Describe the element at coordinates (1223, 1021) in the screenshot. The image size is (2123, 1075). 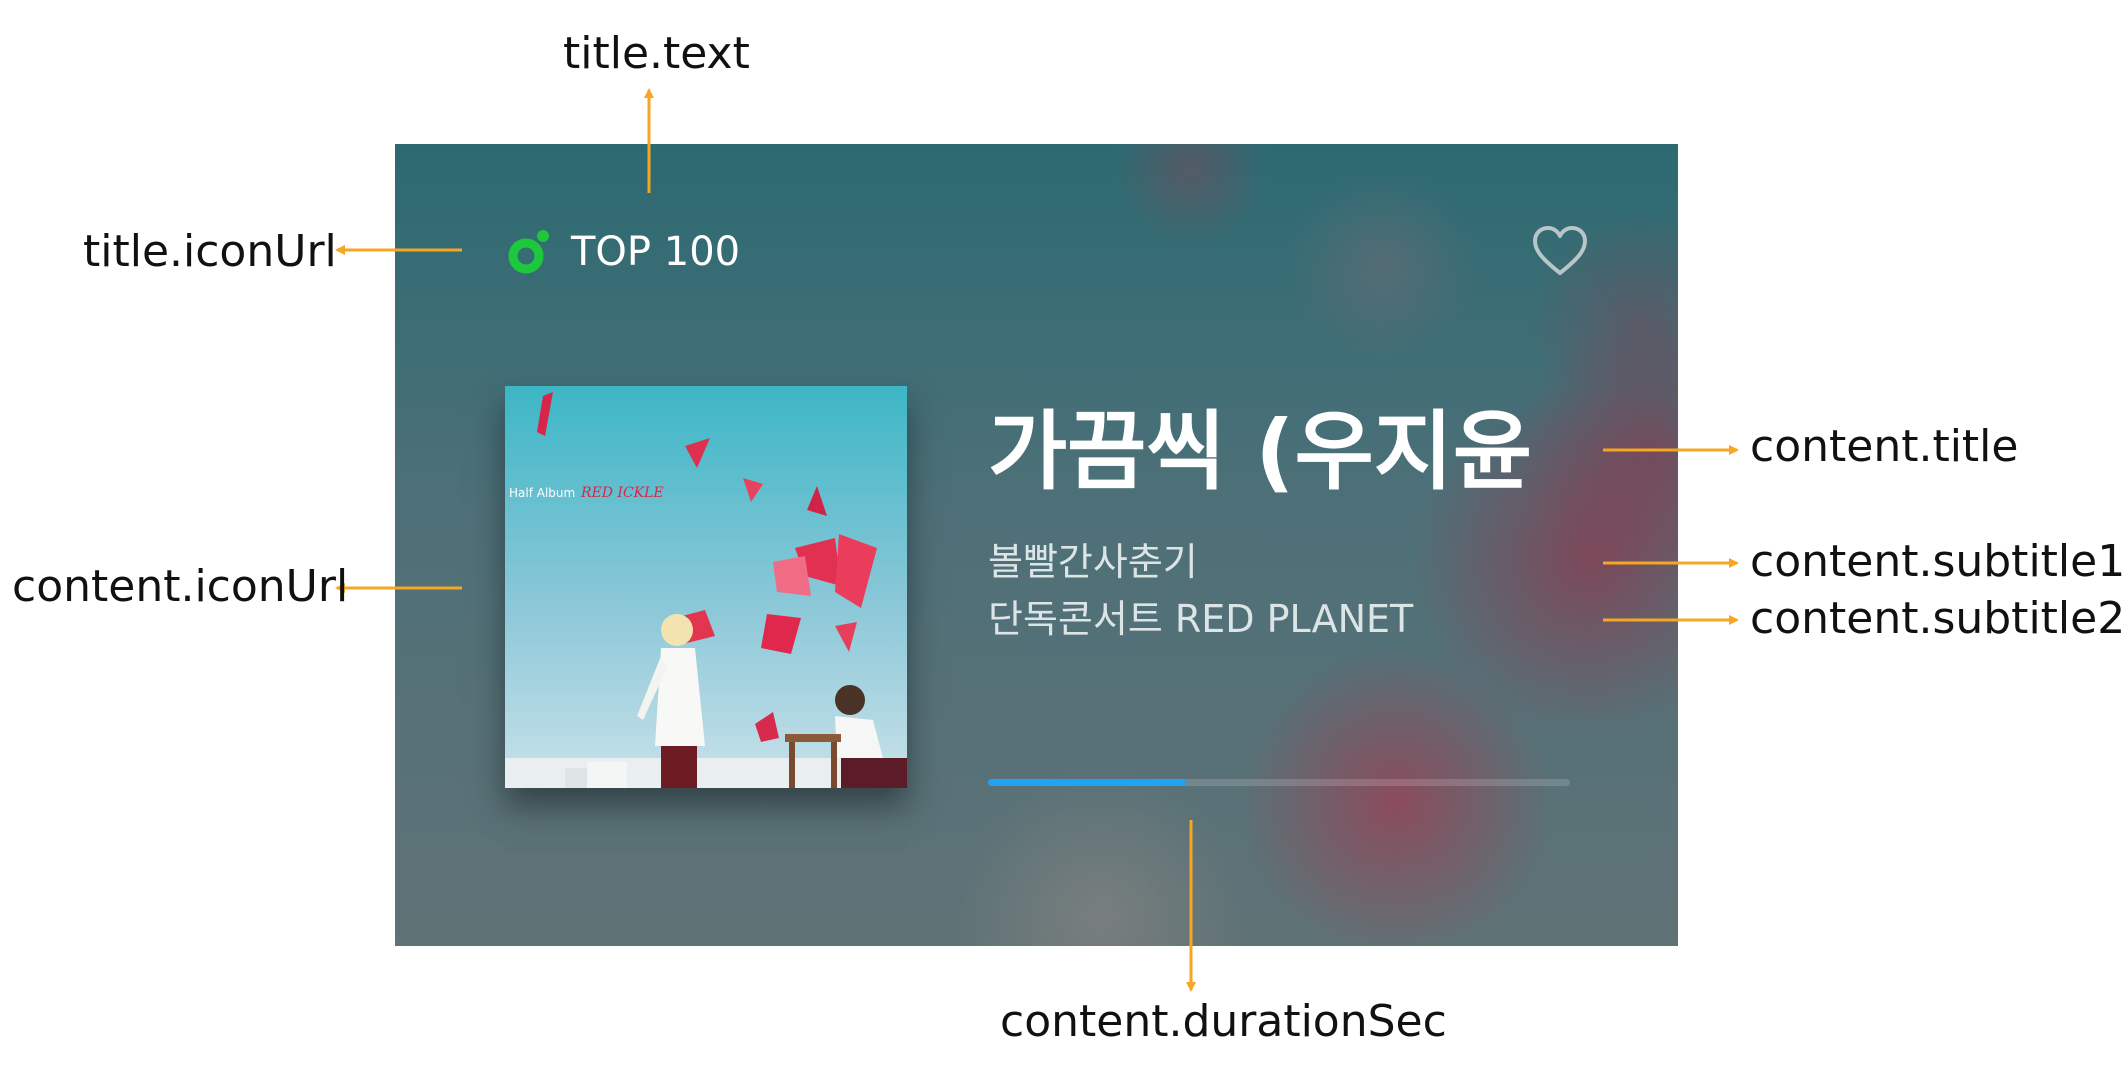
I see `note-content-duration-sec: content.durationSec` at that location.